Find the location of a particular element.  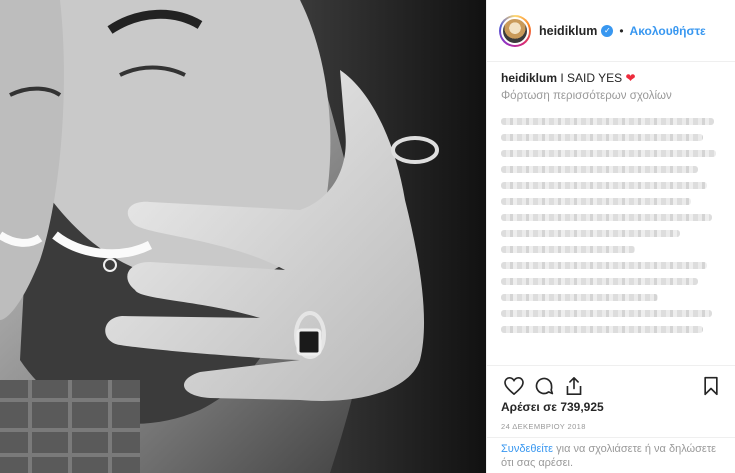

avatar is located at coordinates (515, 30).